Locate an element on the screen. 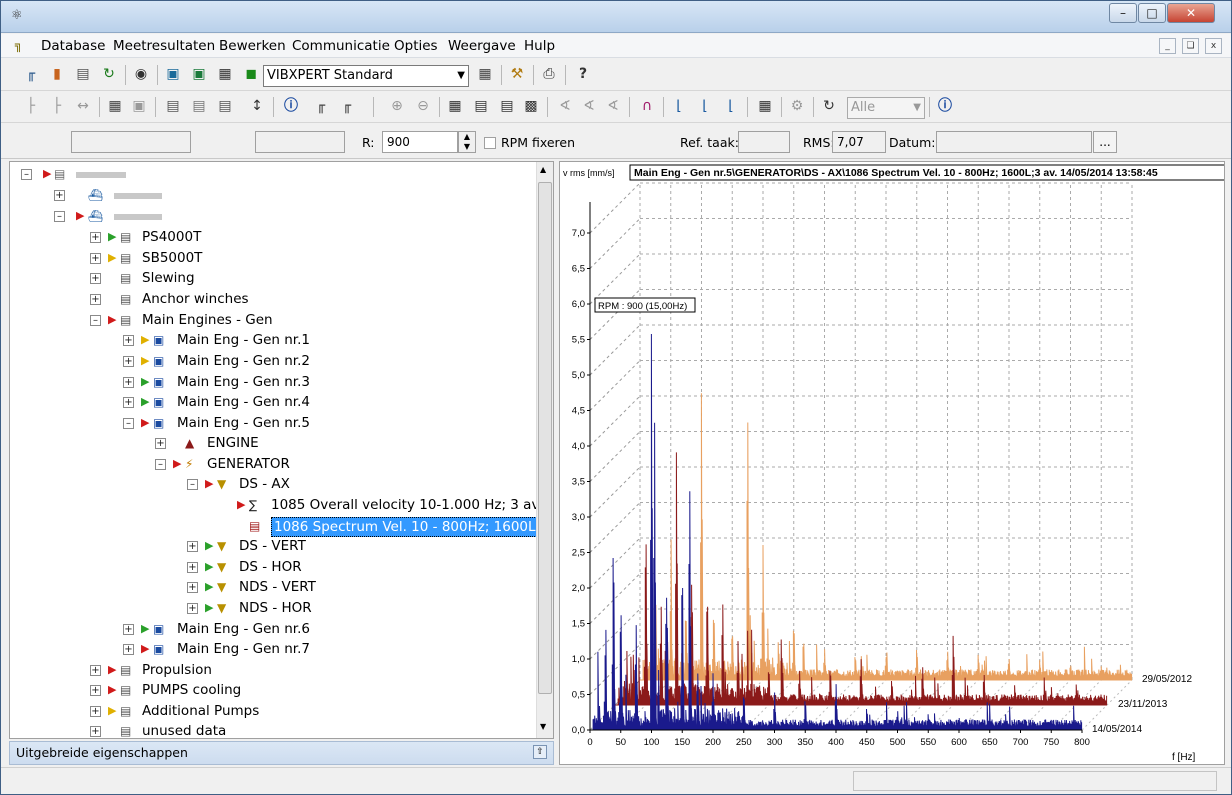 The image size is (1232, 795). tree-node: + ▶ ▼ DS - HOR is located at coordinates (272, 567).